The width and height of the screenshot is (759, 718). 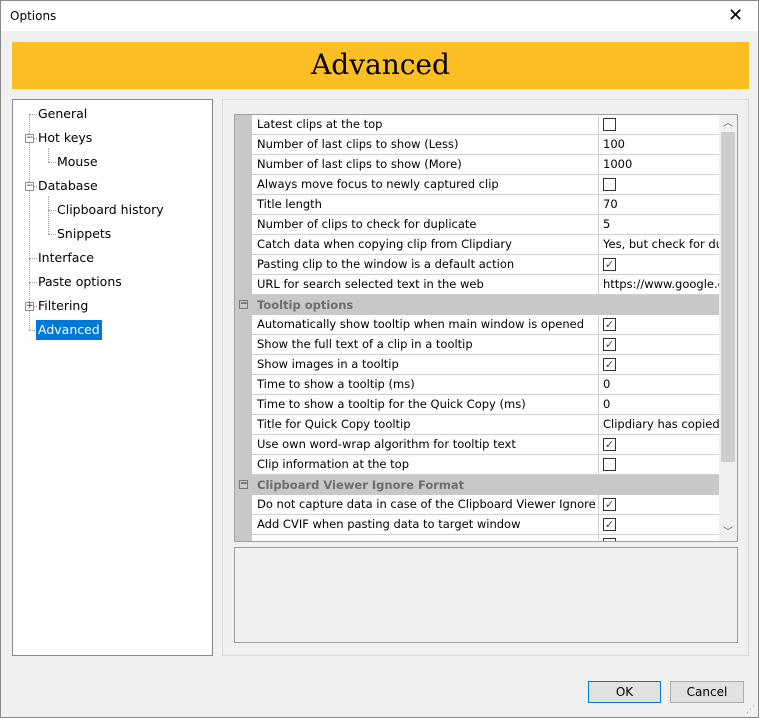 I want to click on property-row: Clip information at the top, so click(x=485, y=465).